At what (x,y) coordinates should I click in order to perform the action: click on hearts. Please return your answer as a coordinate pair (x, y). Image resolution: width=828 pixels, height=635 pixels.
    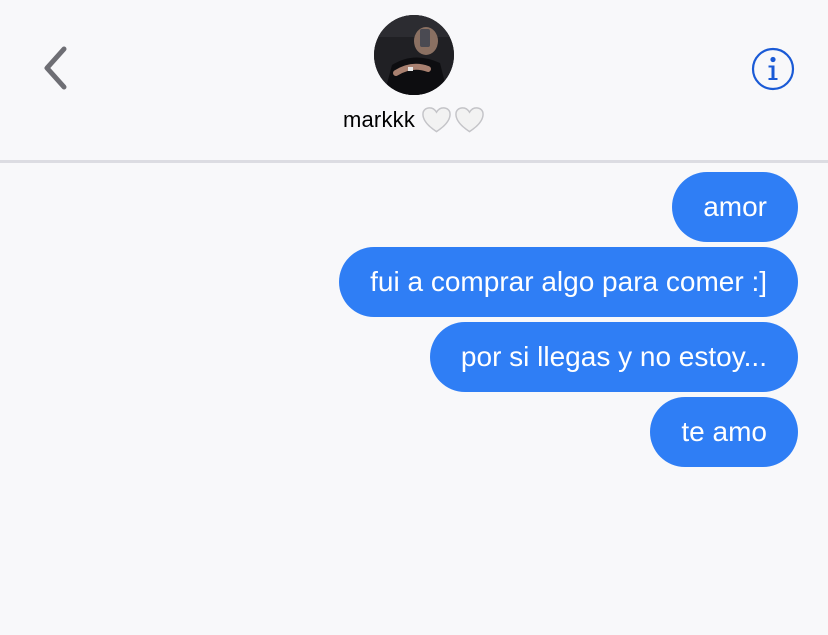
    Looking at the image, I should click on (453, 120).